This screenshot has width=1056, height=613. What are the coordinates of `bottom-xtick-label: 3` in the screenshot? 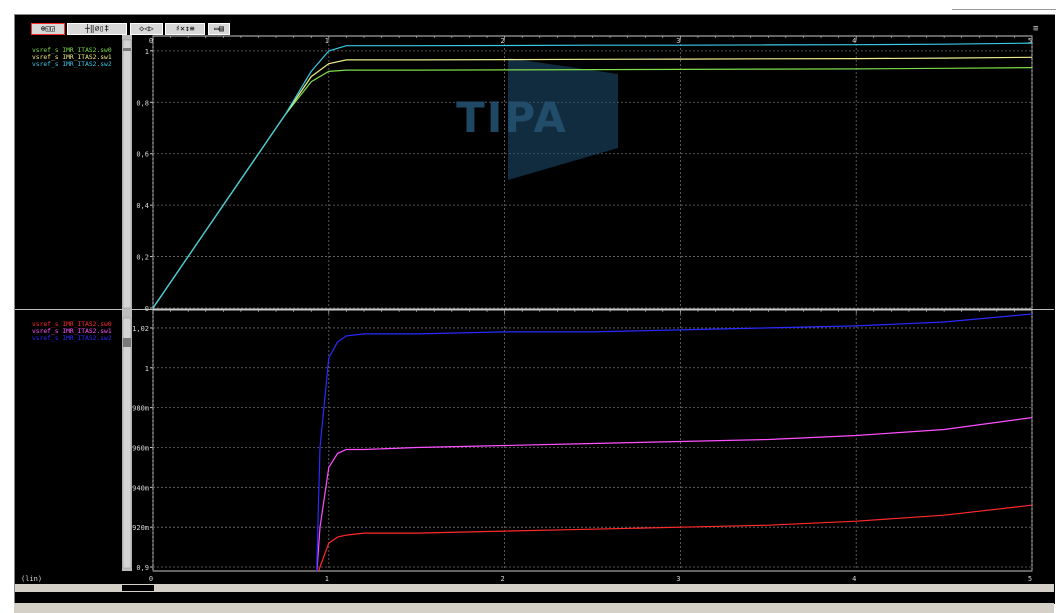 It's located at (678, 579).